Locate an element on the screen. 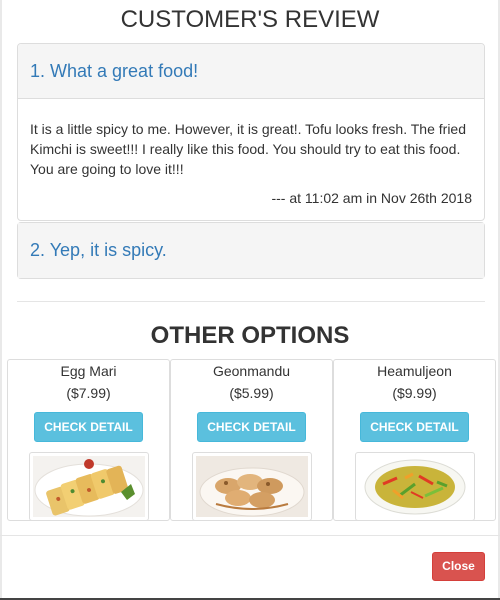  option-name: Heamuljeon is located at coordinates (414, 371).